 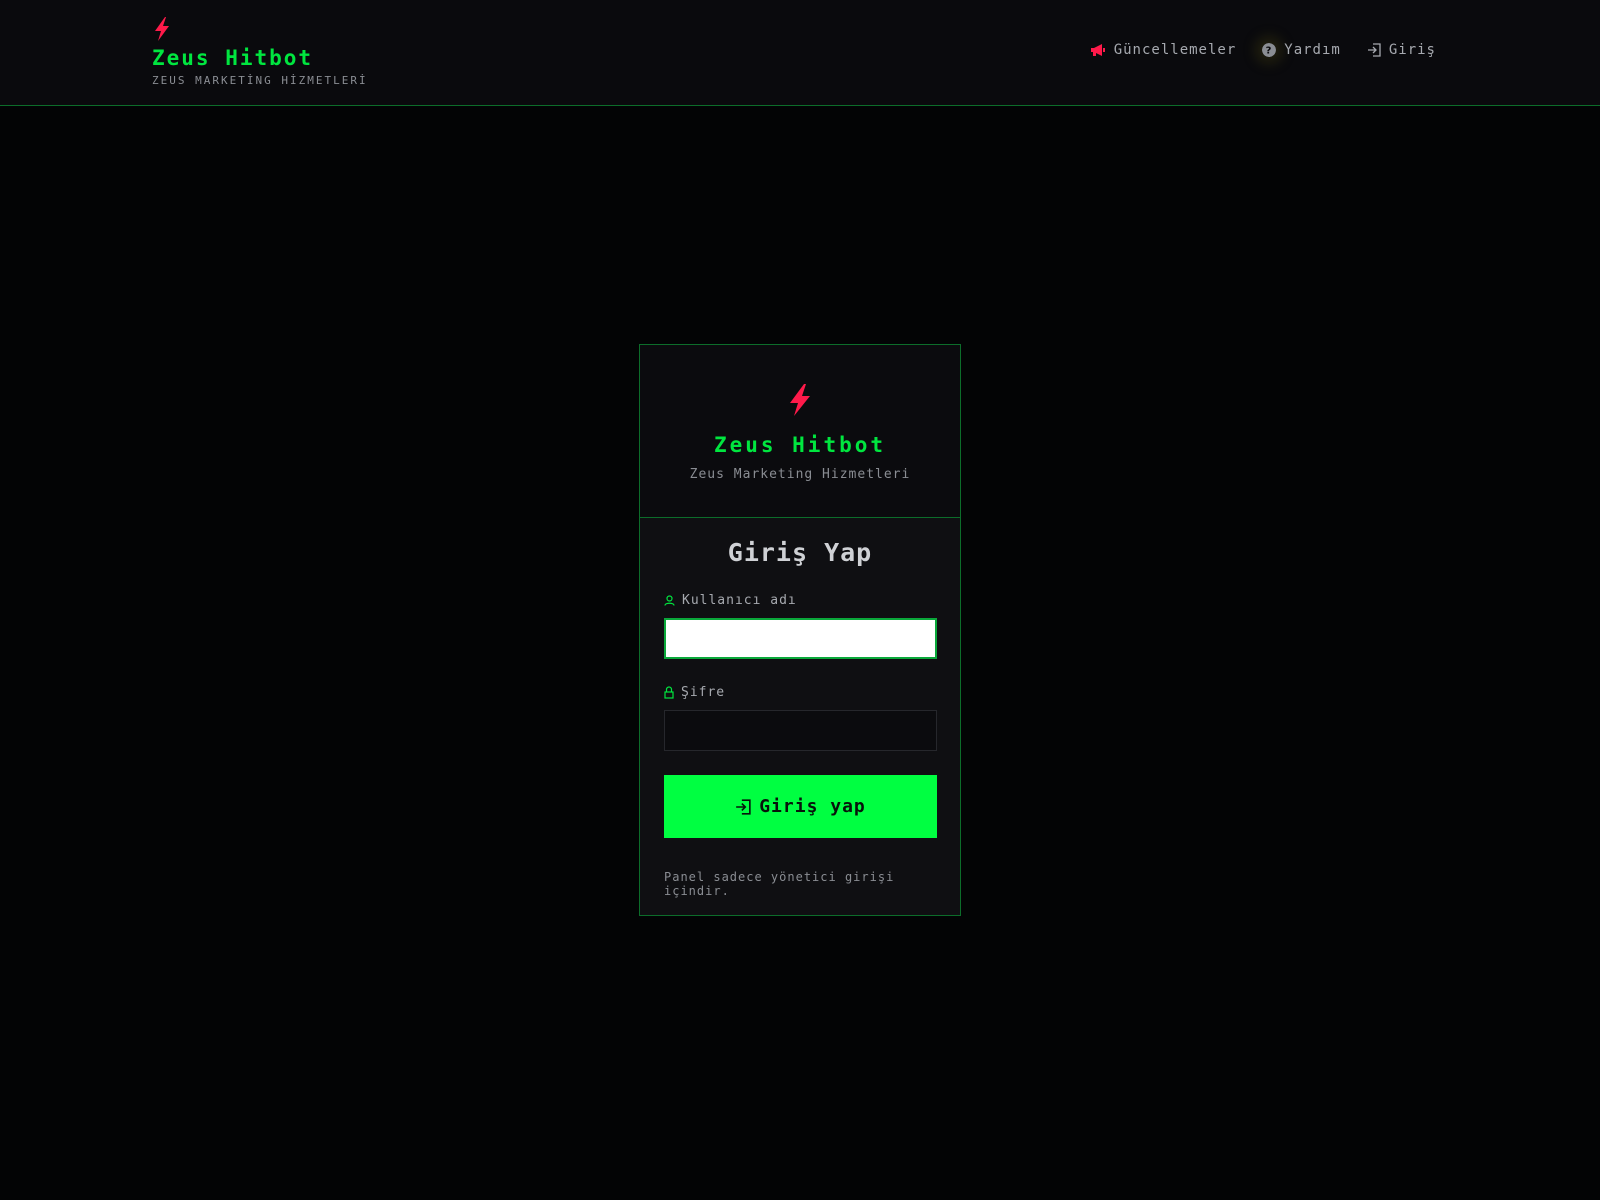 What do you see at coordinates (800, 431) in the screenshot?
I see `login-card-header: Zeus Hitbot Zeus Marketing Hizmetleri` at bounding box center [800, 431].